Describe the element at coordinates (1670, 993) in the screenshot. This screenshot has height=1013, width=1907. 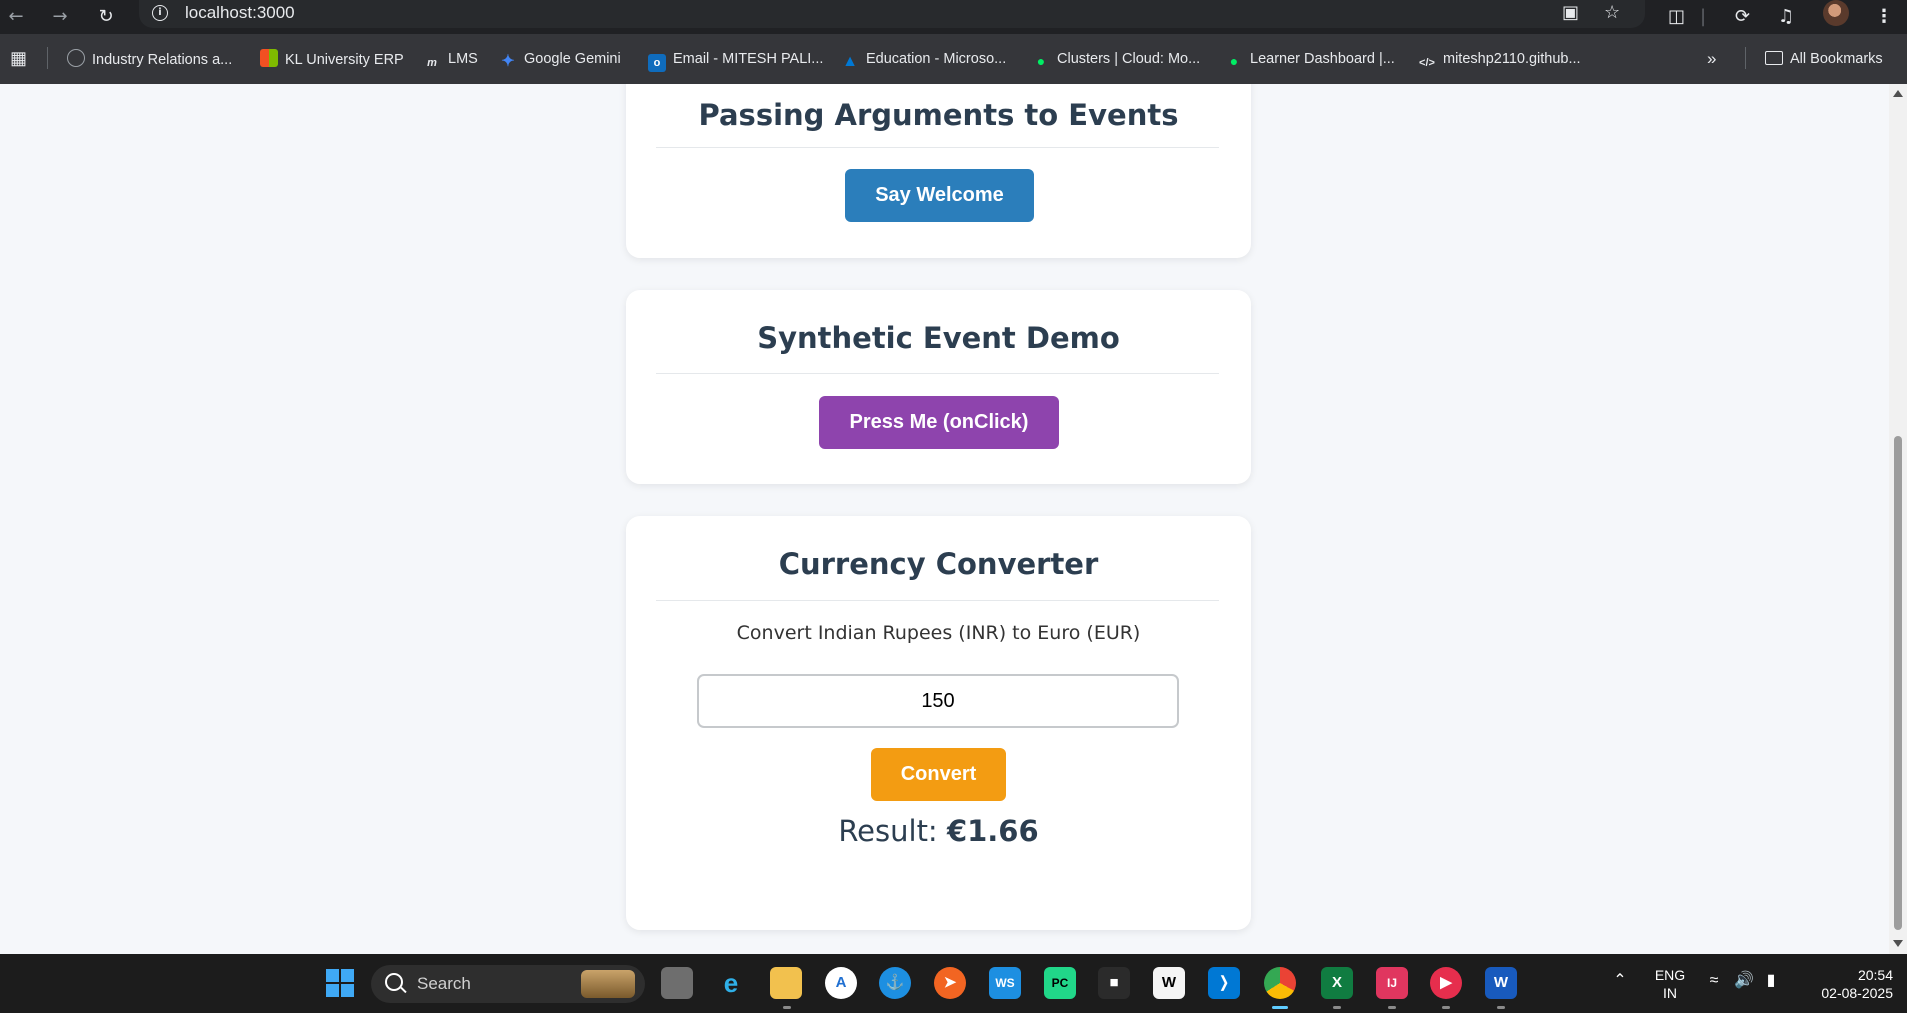
I see `region-code: IN` at that location.